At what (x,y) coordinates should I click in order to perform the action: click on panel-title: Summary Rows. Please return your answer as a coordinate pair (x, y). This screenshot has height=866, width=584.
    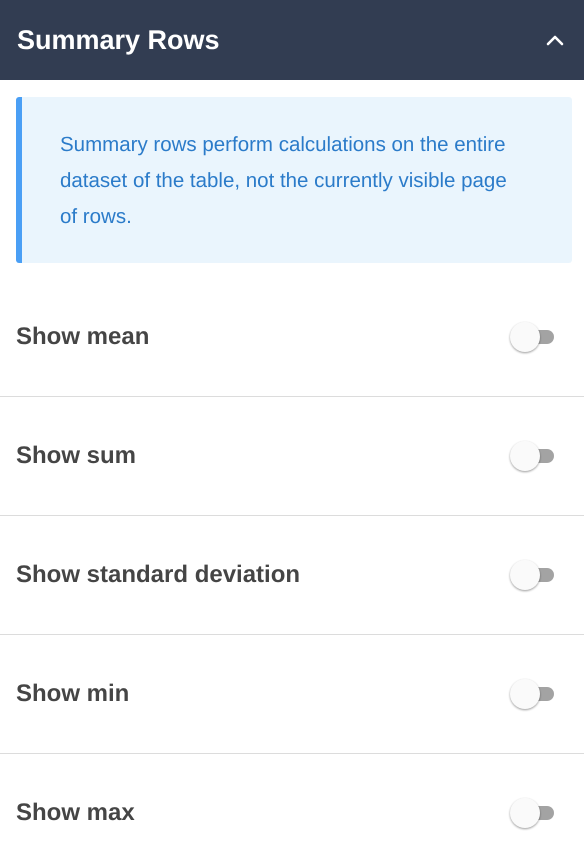
    Looking at the image, I should click on (118, 40).